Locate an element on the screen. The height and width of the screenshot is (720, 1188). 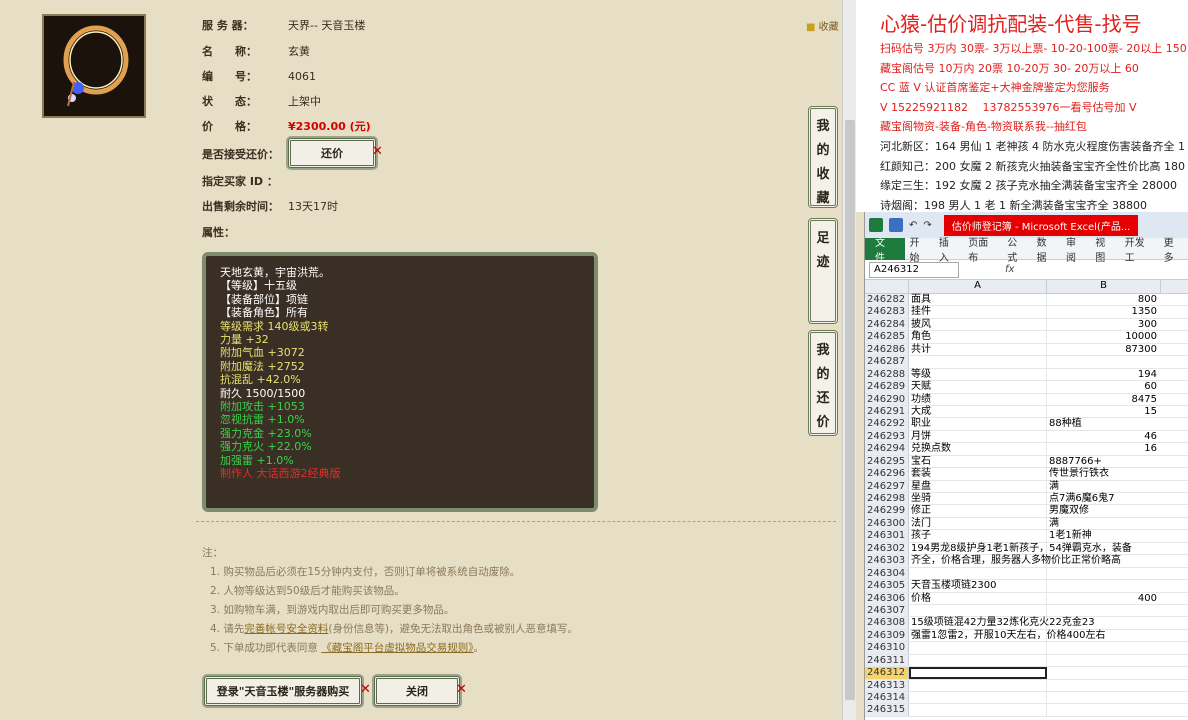
cell-b: 1350 is located at coordinates (1104, 311).